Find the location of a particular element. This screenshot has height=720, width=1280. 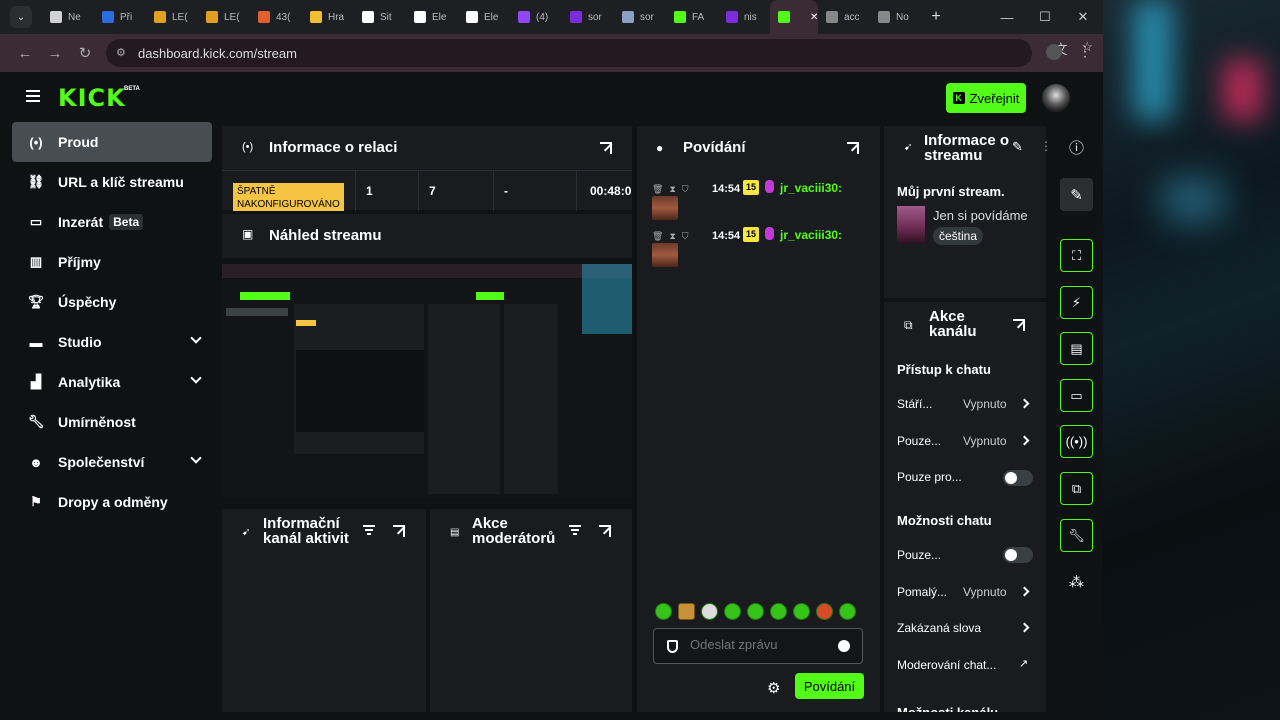

wrench-icon: 🔧︎ is located at coordinates (1076, 535).